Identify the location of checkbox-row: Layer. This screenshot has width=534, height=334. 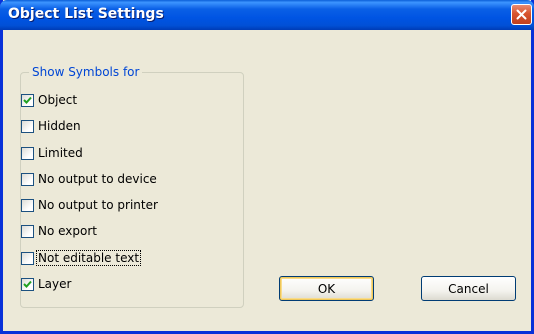
(46, 284).